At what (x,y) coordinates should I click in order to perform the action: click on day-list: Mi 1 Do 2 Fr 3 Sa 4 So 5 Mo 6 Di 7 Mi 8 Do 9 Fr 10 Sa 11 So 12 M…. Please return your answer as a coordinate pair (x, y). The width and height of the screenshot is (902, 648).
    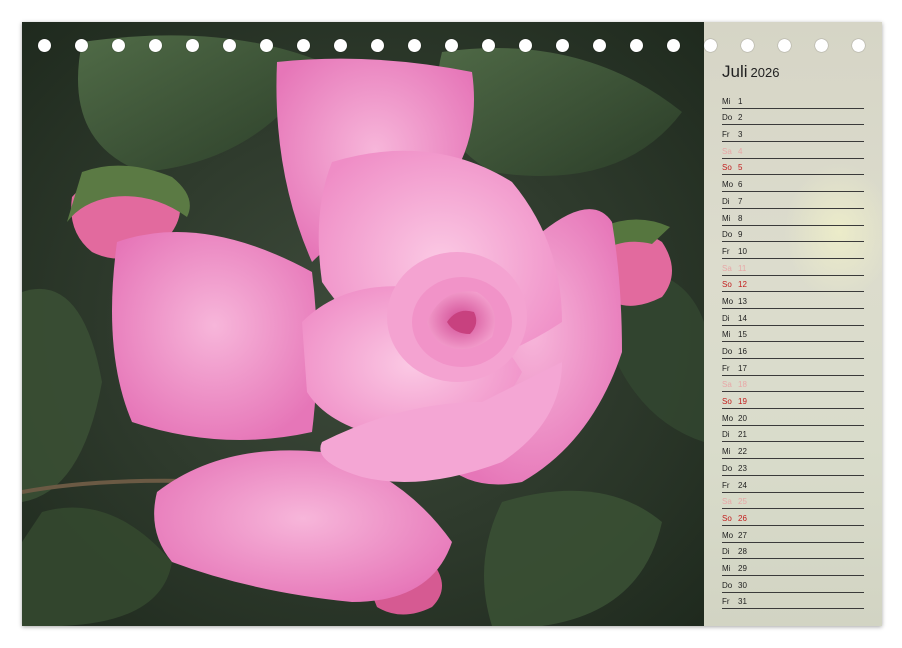
    Looking at the image, I should click on (793, 351).